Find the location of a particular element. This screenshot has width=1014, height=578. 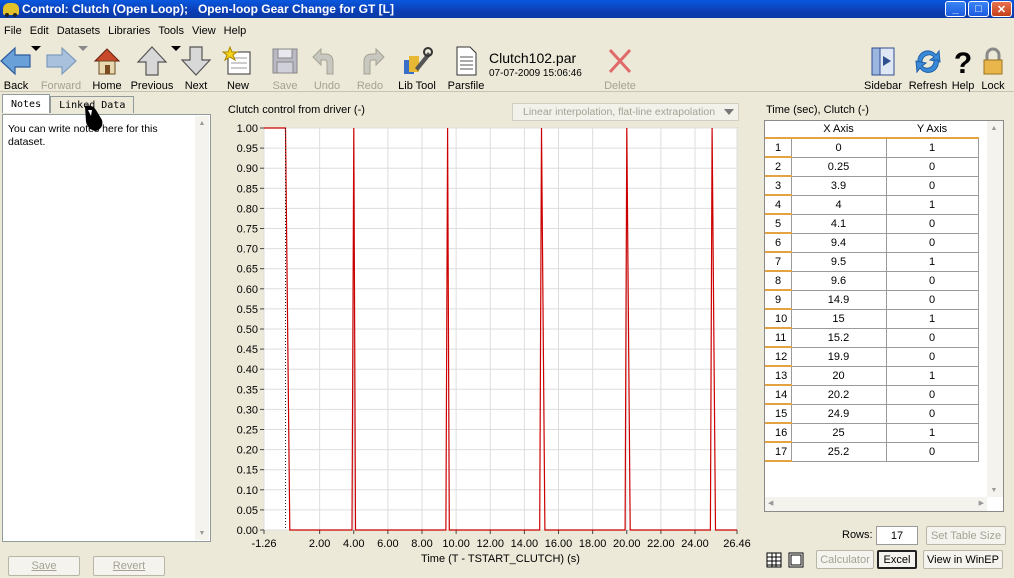

x-value-cell: 20 is located at coordinates (838, 376).